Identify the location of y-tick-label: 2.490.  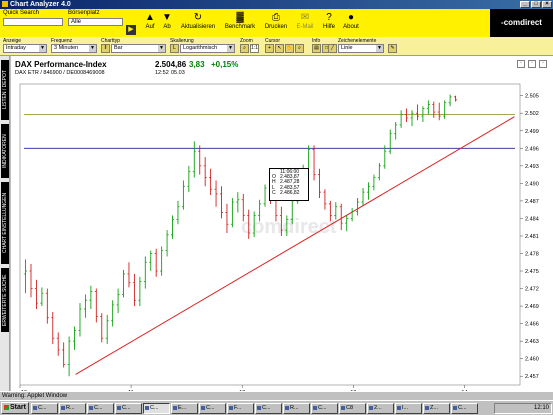
(532, 184).